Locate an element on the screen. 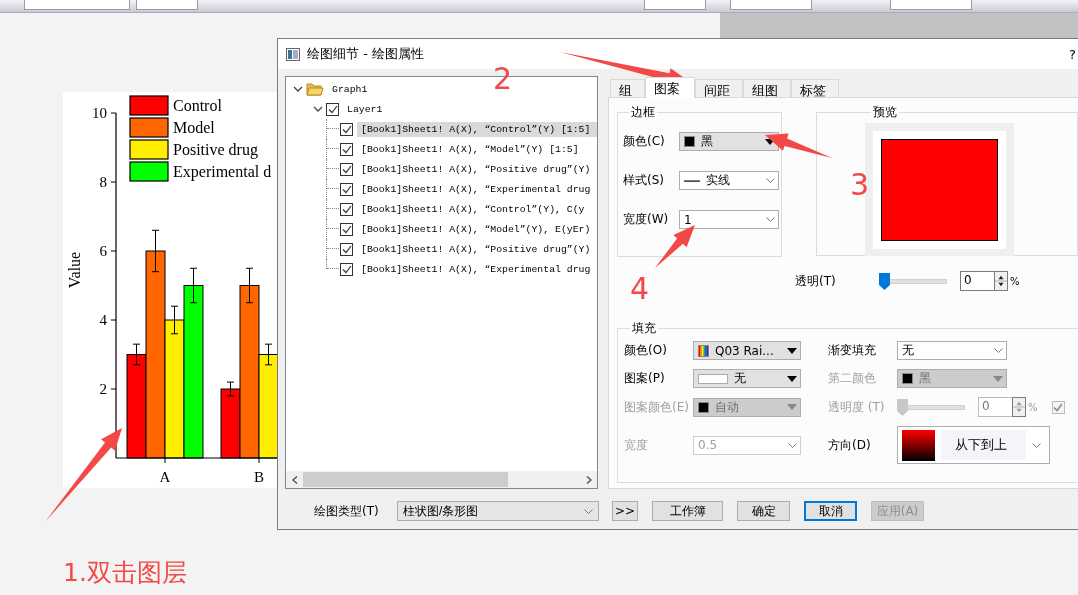 Image resolution: width=1078 pixels, height=595 pixels. legend-label: Control is located at coordinates (197, 105).